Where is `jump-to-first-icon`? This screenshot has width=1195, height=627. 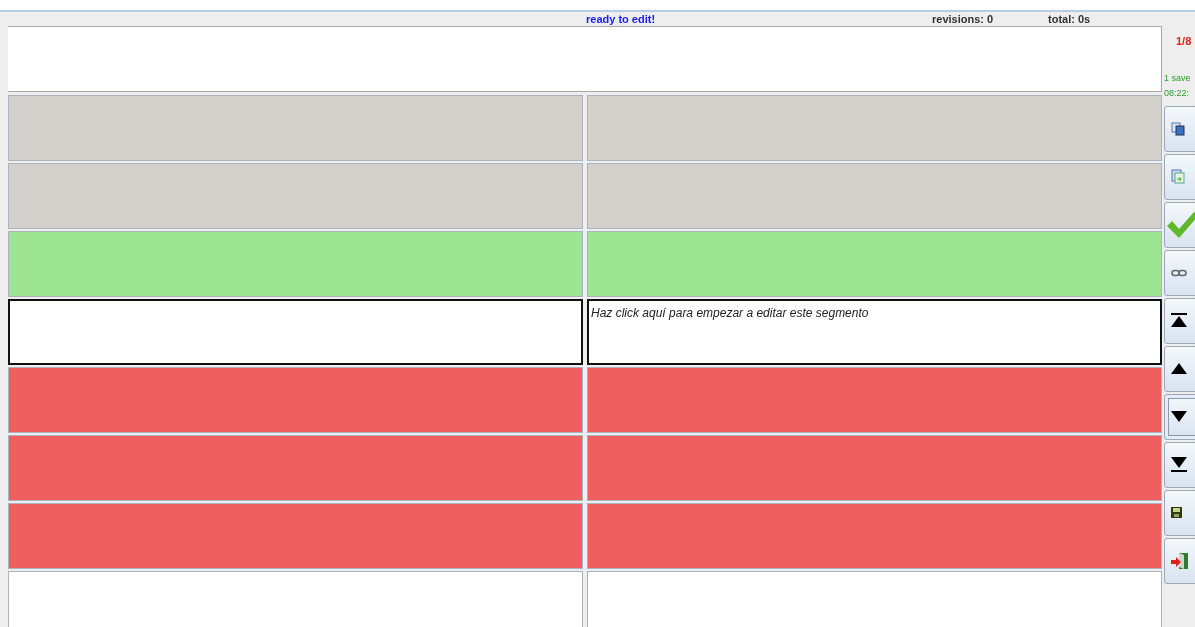 jump-to-first-icon is located at coordinates (1179, 320).